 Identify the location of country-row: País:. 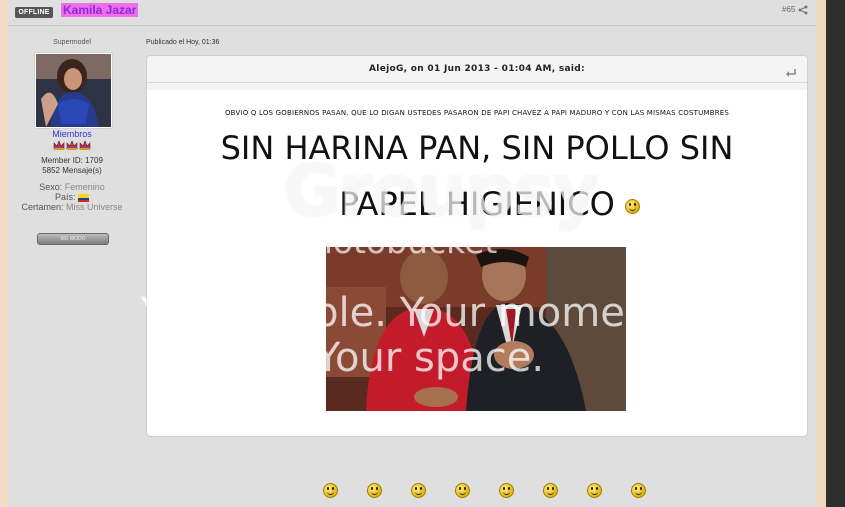
(72, 197).